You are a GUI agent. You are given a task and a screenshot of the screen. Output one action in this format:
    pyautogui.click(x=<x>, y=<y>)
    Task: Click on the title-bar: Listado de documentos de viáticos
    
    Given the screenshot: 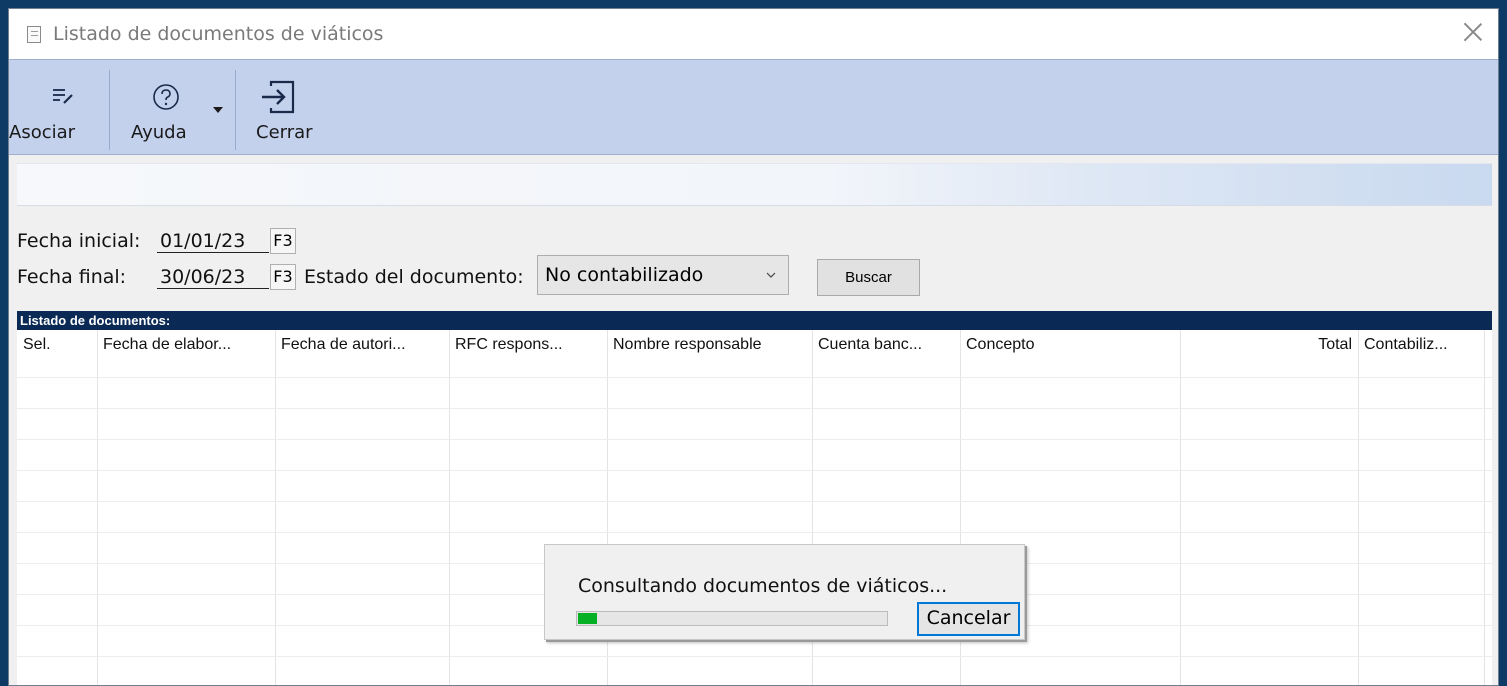 What is the action you would take?
    pyautogui.click(x=753, y=34)
    